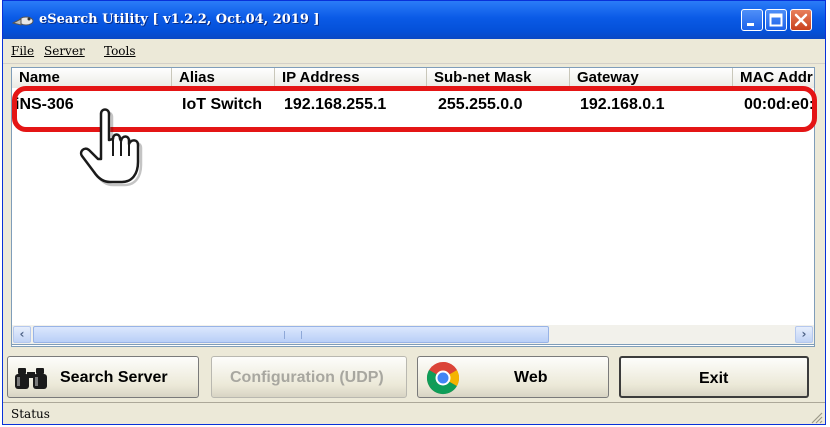 This screenshot has width=830, height=427. Describe the element at coordinates (750, 24) in the screenshot. I see `minimize-icon` at that location.